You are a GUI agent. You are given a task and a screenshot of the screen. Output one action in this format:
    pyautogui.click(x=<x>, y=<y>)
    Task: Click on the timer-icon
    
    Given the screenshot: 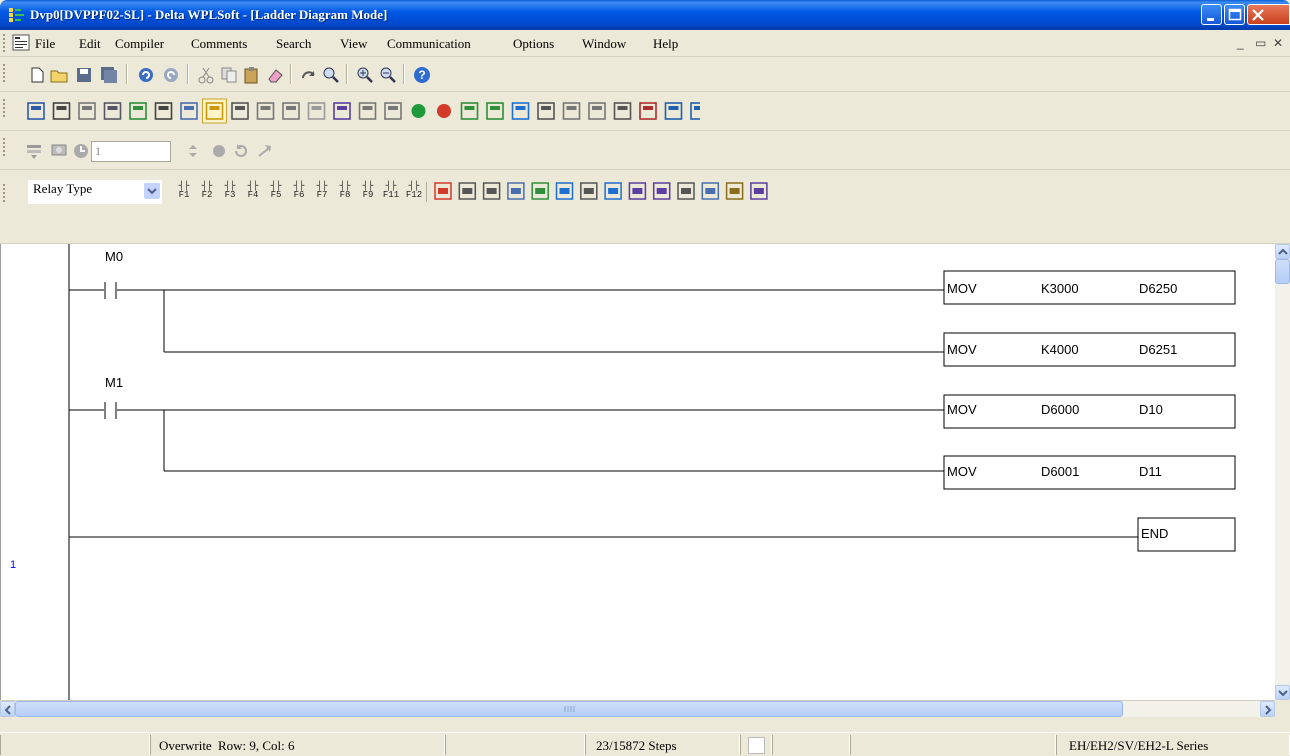 What is the action you would take?
    pyautogui.click(x=81, y=151)
    